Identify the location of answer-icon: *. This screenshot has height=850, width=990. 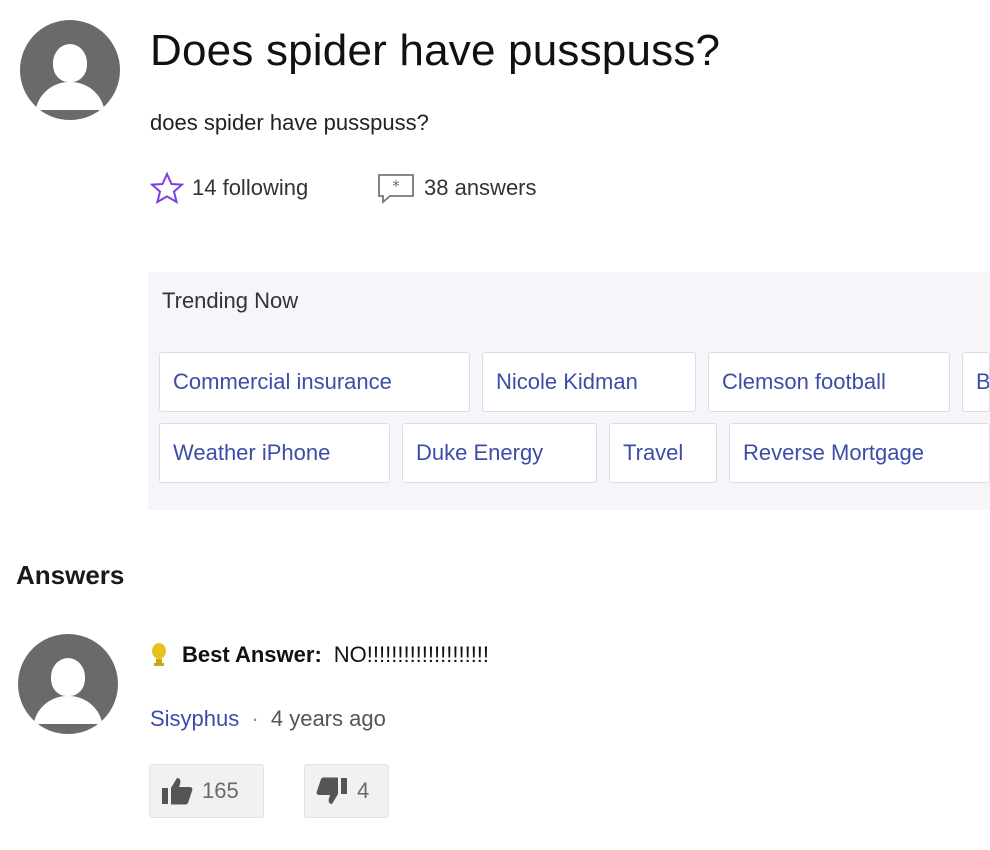
(396, 189).